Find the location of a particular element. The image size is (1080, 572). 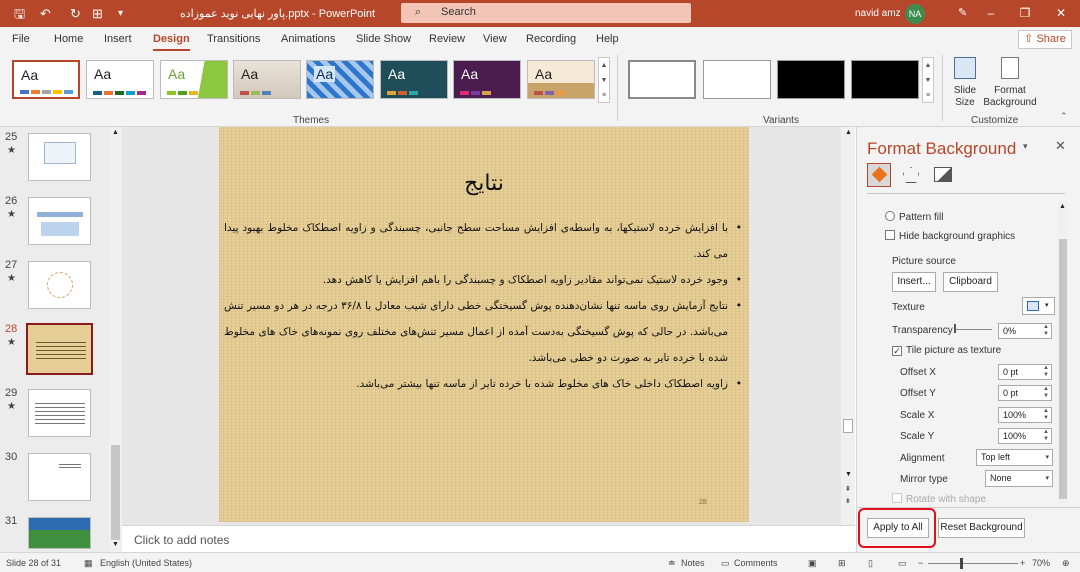

close-icon: ✕ is located at coordinates (1061, 13).